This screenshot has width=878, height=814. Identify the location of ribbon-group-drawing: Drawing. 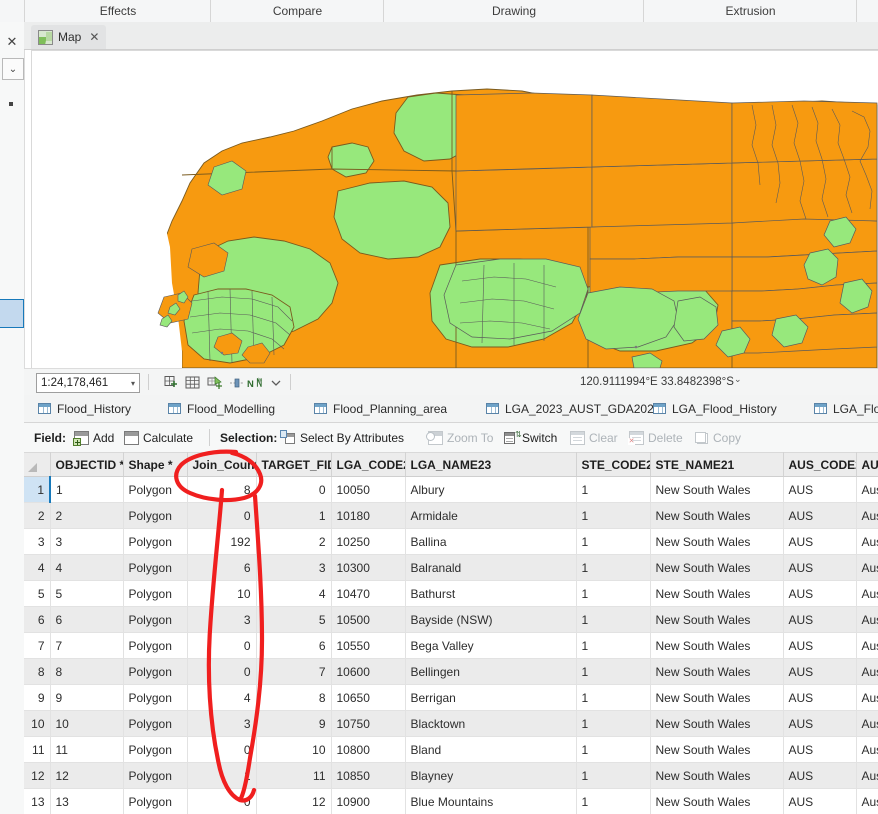
(513, 11).